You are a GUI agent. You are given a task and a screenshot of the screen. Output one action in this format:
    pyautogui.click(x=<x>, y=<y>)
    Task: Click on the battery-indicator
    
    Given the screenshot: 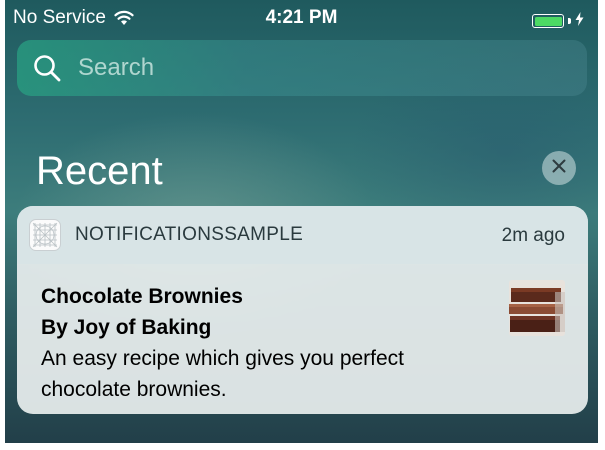 What is the action you would take?
    pyautogui.click(x=558, y=21)
    